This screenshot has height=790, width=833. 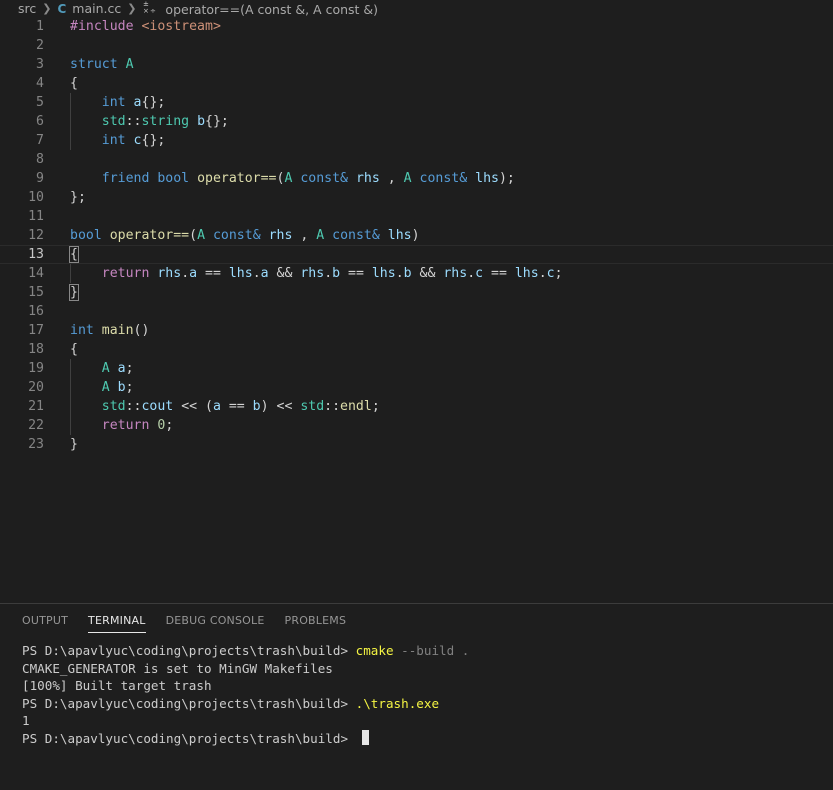 I want to click on line-number: 13, so click(x=36, y=254).